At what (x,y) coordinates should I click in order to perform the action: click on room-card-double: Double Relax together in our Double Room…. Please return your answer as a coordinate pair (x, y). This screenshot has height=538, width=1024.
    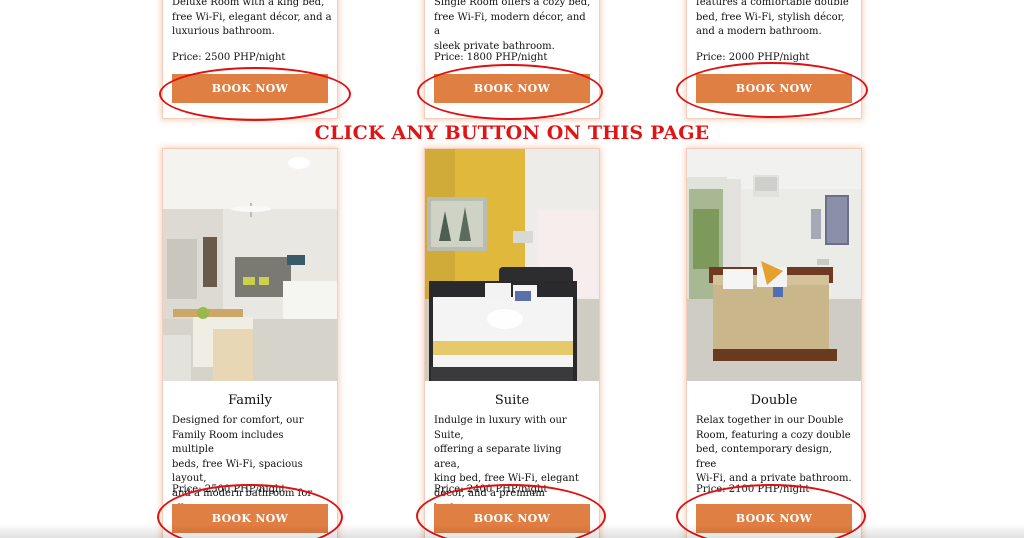
    Looking at the image, I should click on (774, 343).